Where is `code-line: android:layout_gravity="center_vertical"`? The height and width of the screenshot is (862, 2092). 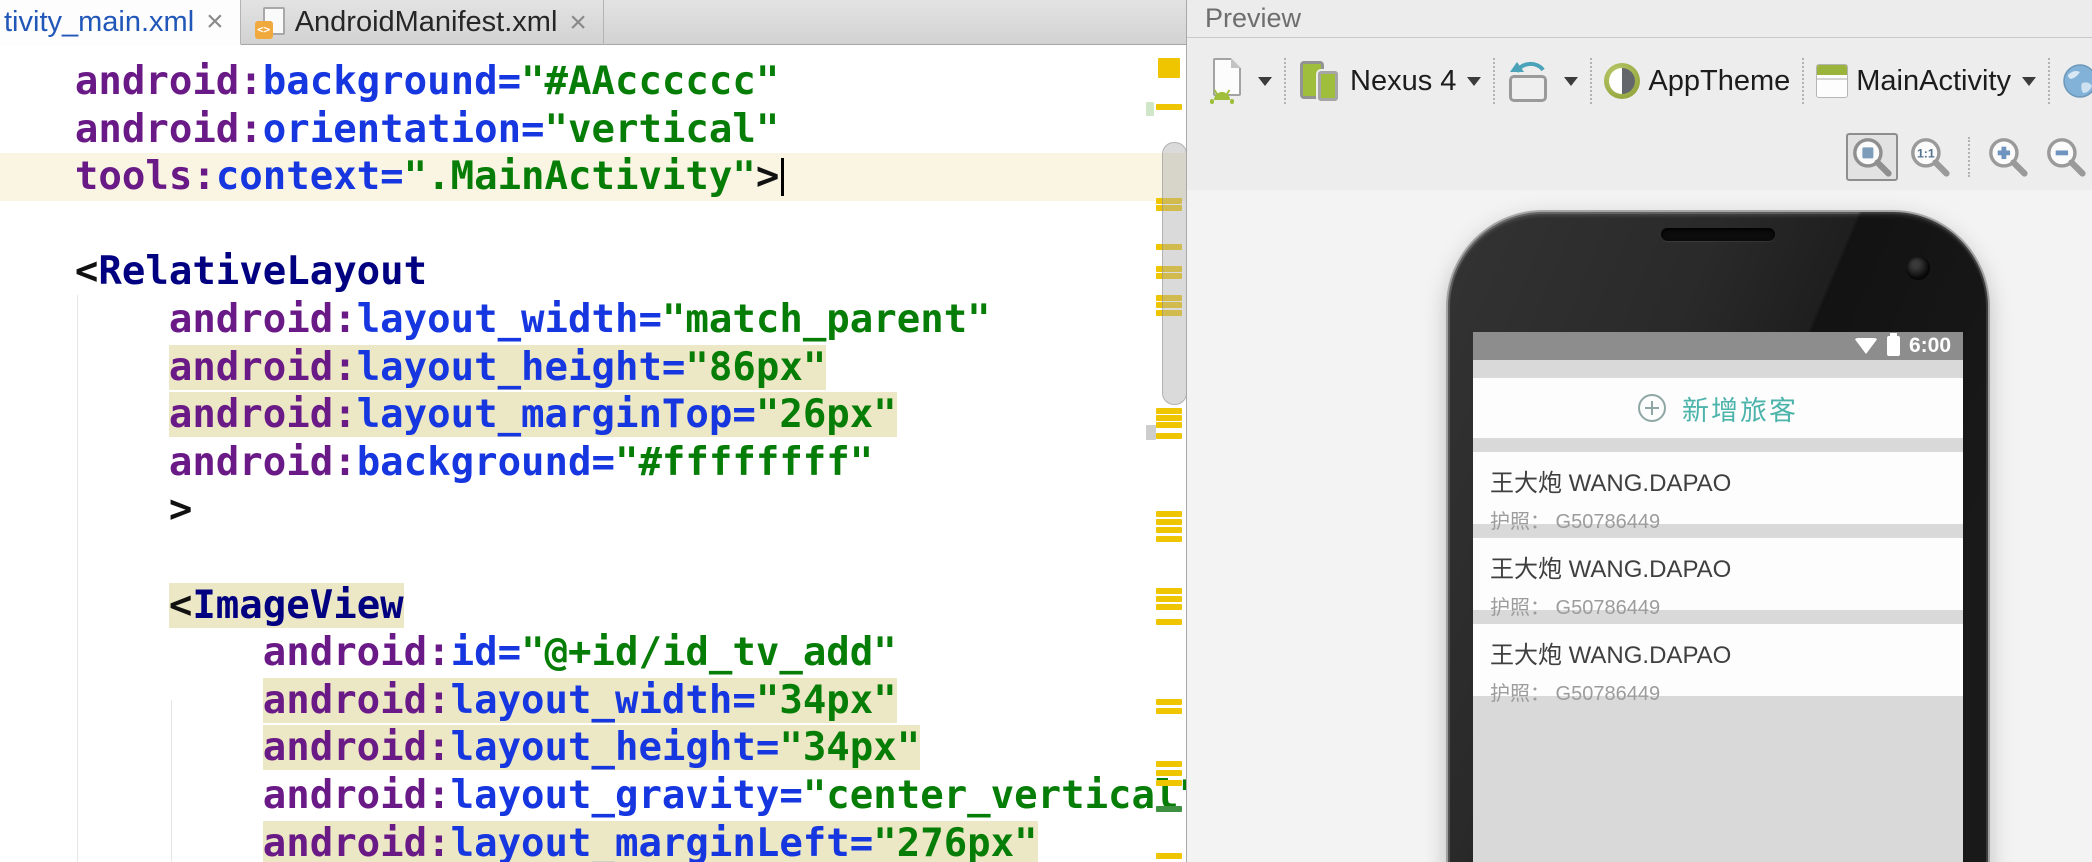
code-line: android:layout_gravity="center_vertical" is located at coordinates (724, 795).